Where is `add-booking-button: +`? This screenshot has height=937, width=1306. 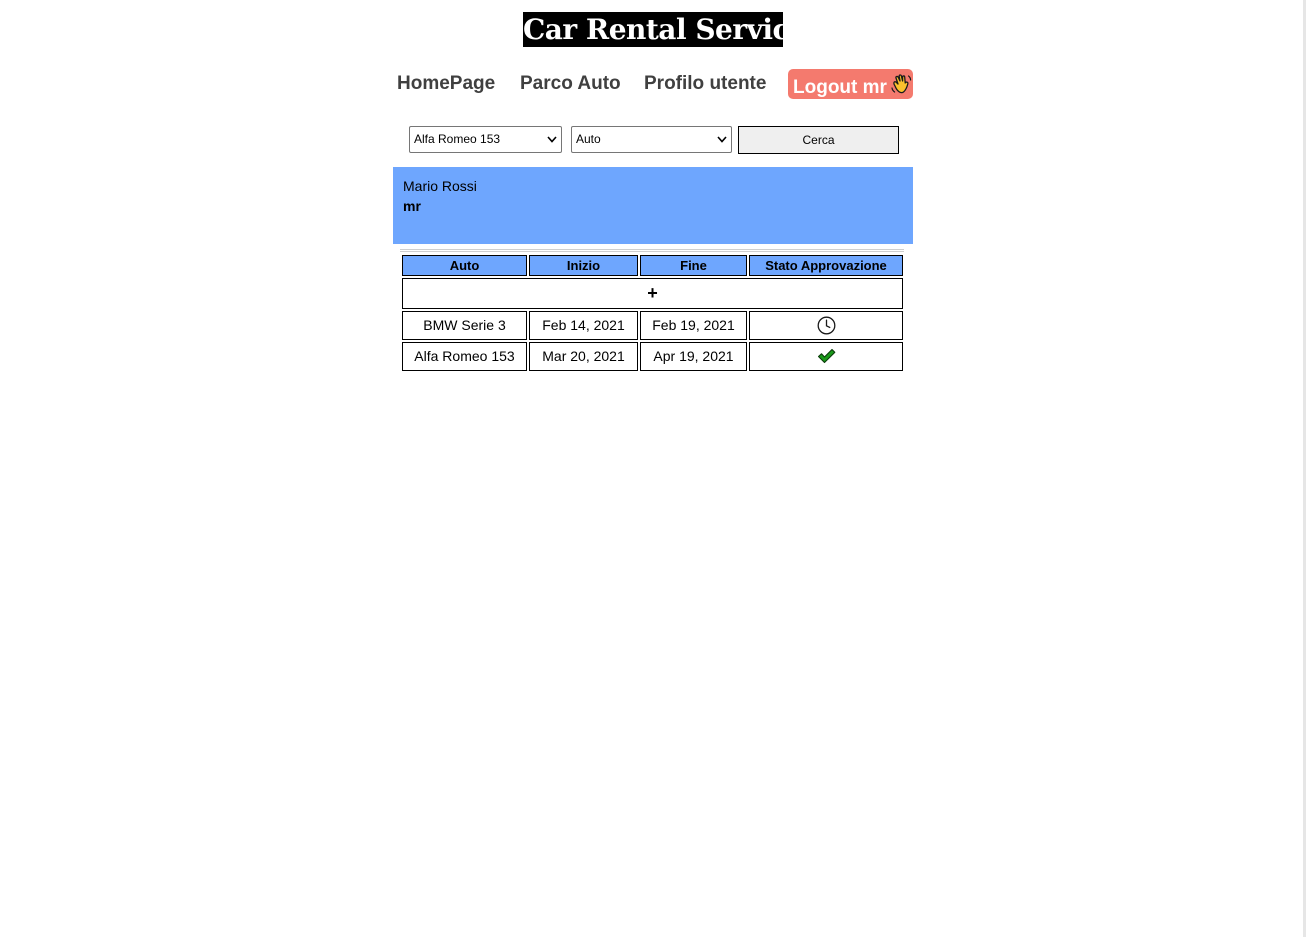 add-booking-button: + is located at coordinates (652, 293).